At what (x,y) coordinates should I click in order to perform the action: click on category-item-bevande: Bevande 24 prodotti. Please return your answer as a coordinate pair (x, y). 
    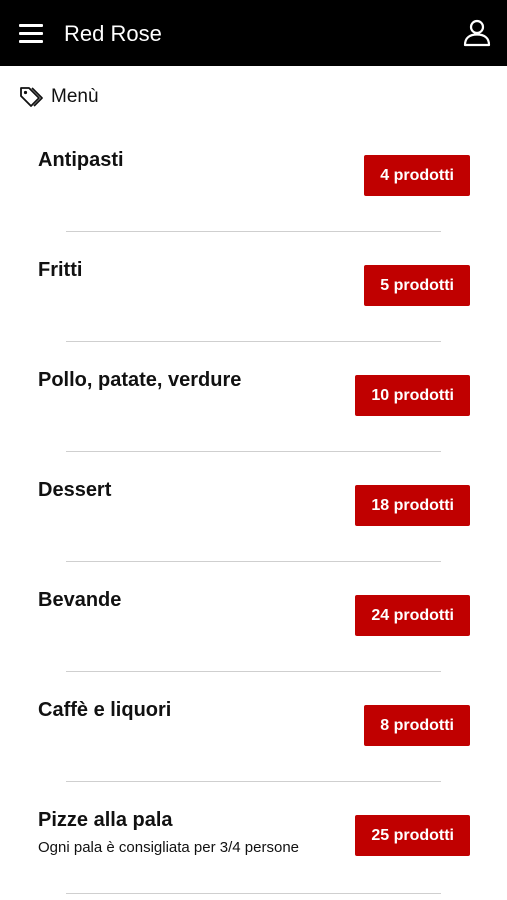
    Looking at the image, I should click on (253, 617).